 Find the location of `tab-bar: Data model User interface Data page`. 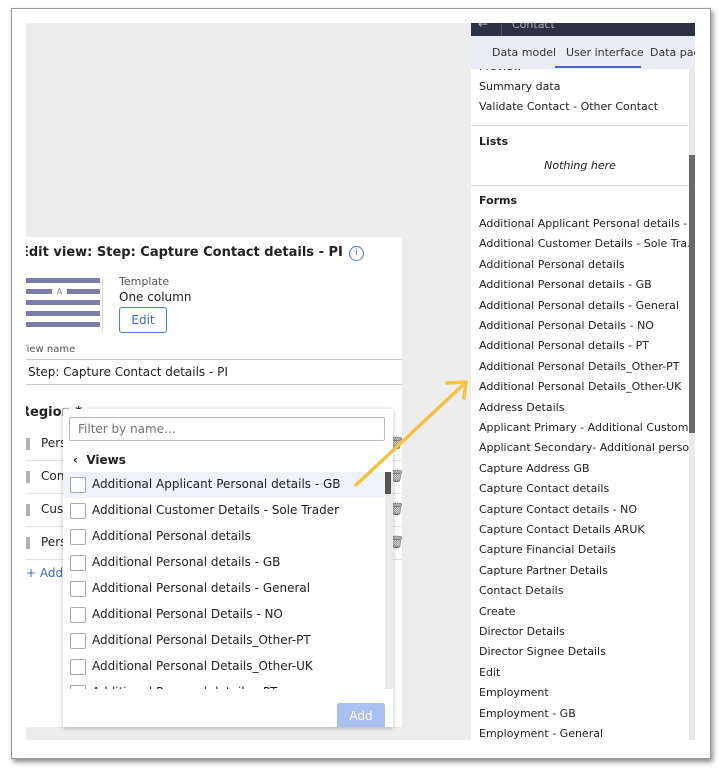

tab-bar: Data model User interface Data page is located at coordinates (583, 52).